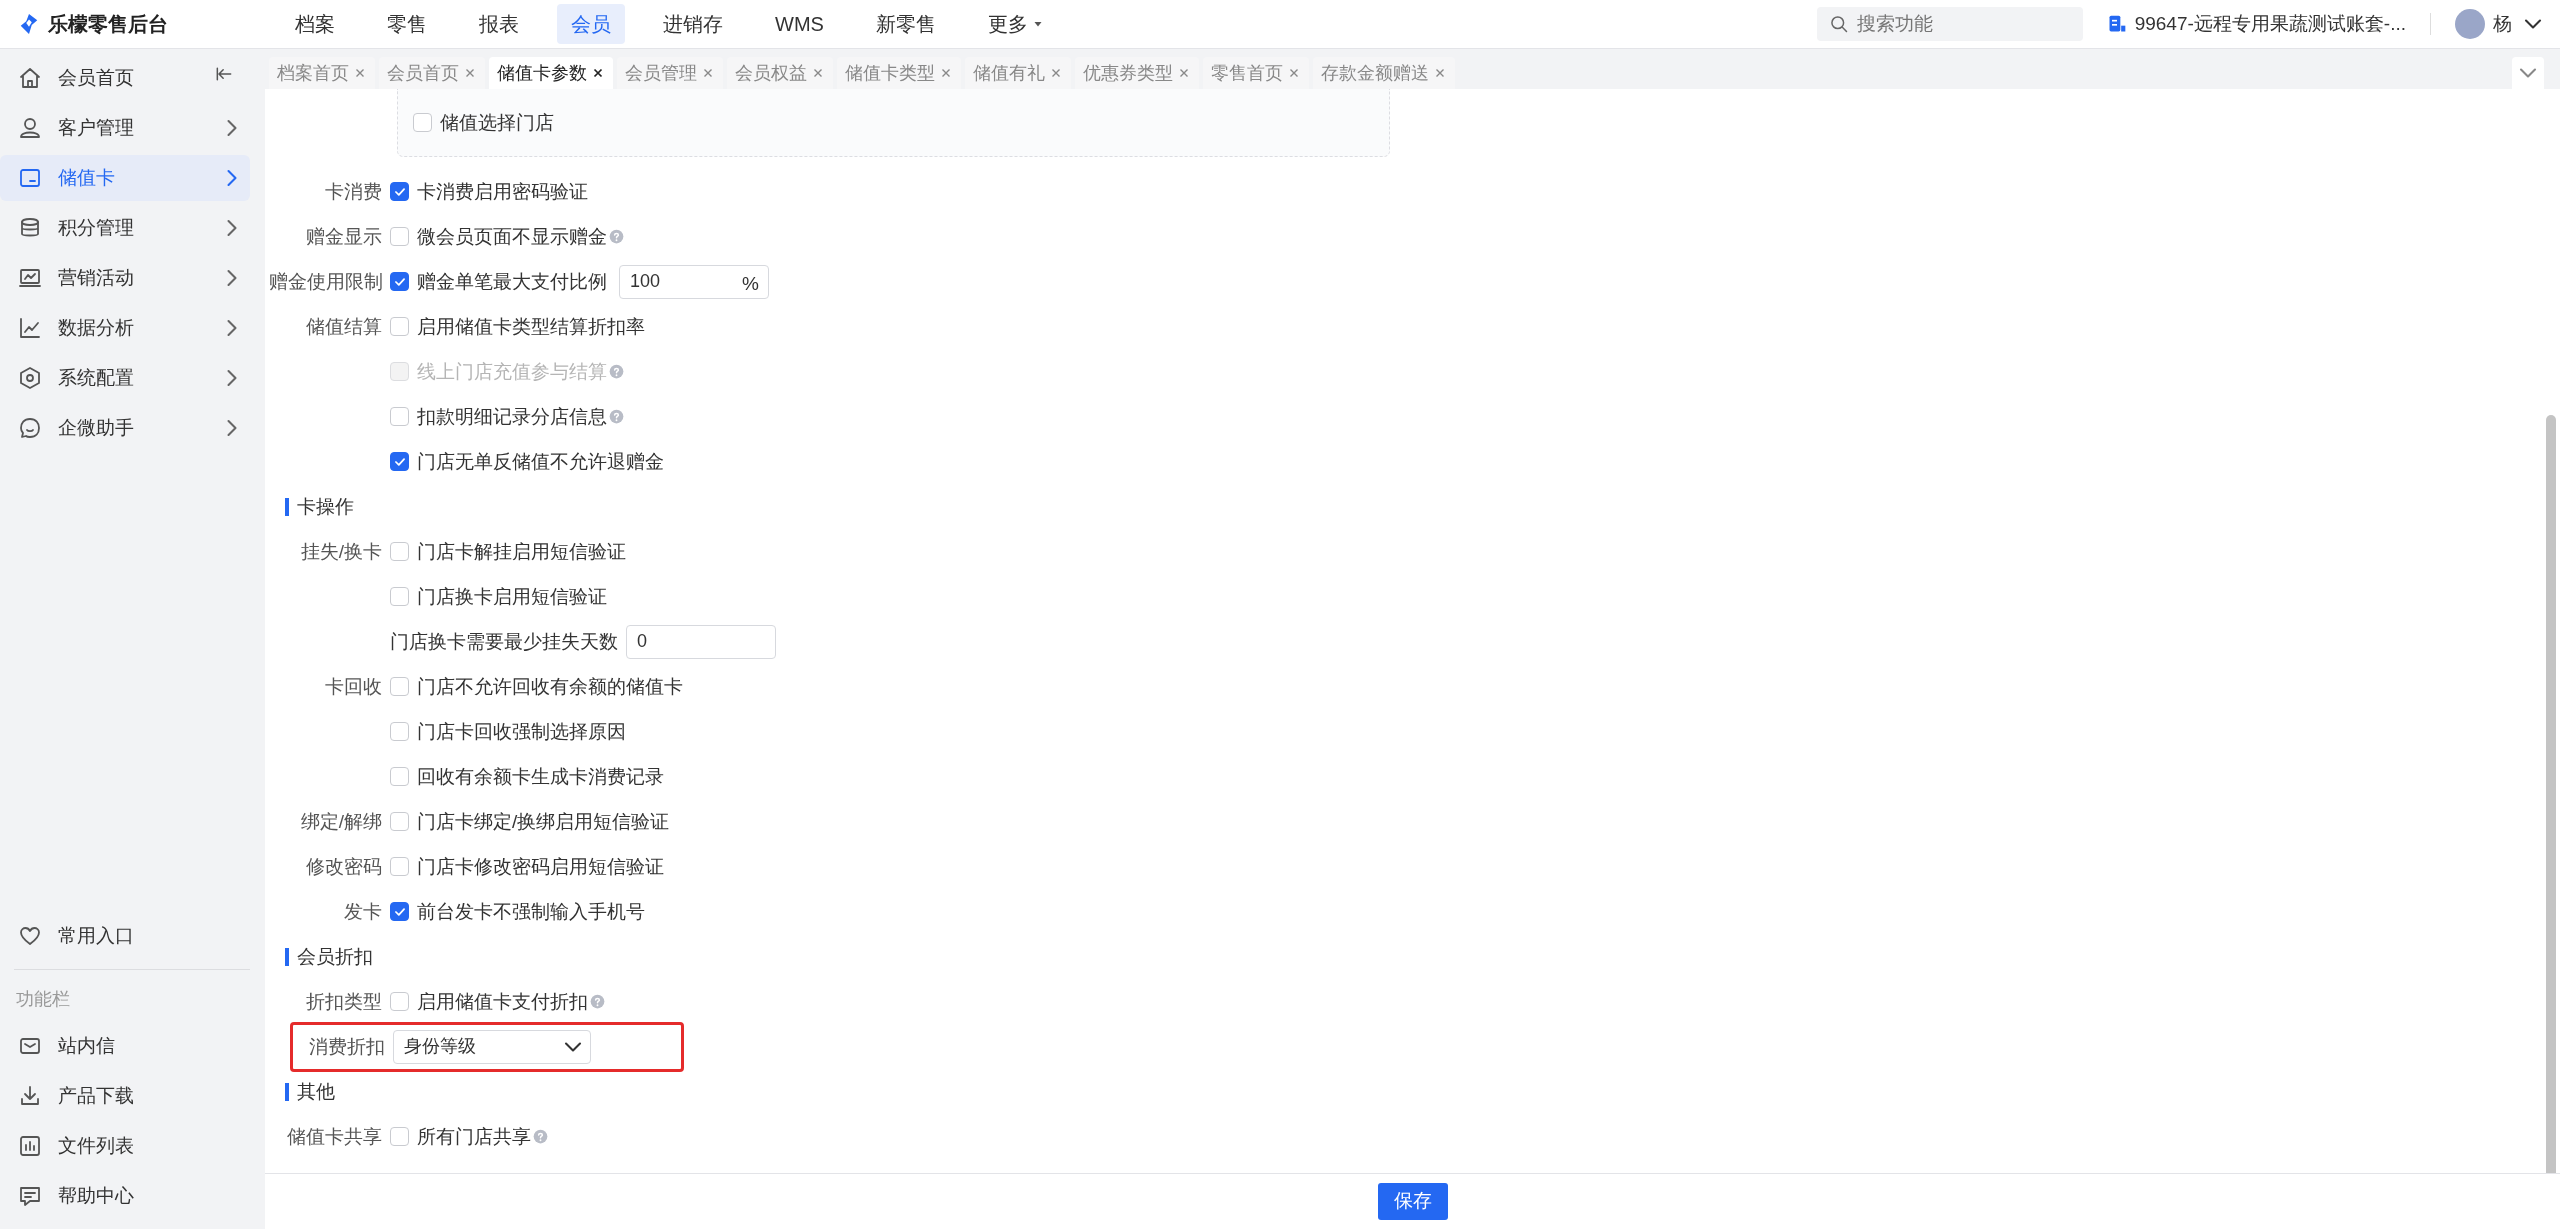 The width and height of the screenshot is (2560, 1229). I want to click on checkbox-label: 门店卡解挂启用短信验证, so click(521, 552).